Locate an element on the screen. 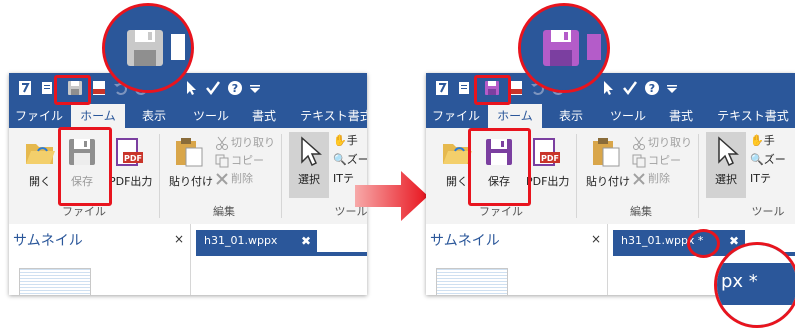 The height and width of the screenshot is (328, 795). ribbon-tabs: ファイル ホーム 表示 ツール 書式 テキスト書式 is located at coordinates (188, 116).